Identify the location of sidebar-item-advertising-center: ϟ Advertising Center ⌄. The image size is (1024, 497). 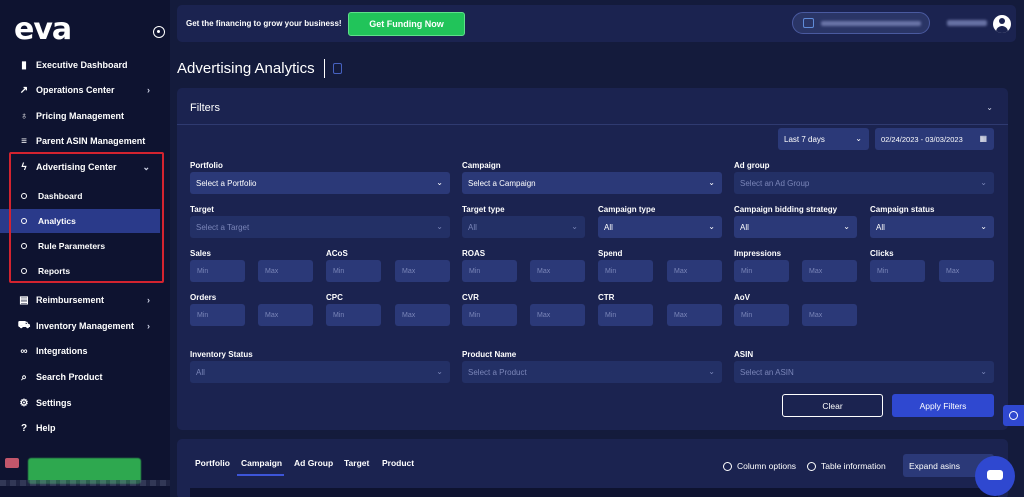
(85, 167).